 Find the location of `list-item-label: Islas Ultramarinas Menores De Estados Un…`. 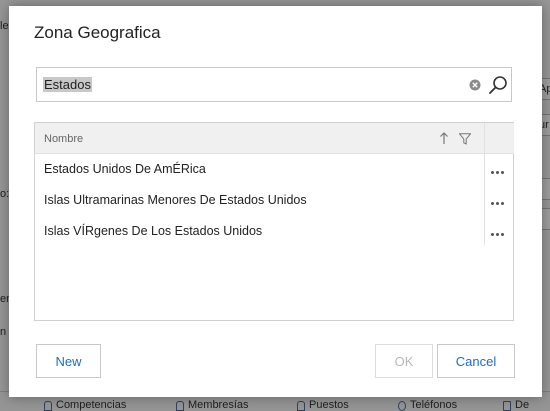

list-item-label: Islas Ultramarinas Menores De Estados Un… is located at coordinates (175, 200).